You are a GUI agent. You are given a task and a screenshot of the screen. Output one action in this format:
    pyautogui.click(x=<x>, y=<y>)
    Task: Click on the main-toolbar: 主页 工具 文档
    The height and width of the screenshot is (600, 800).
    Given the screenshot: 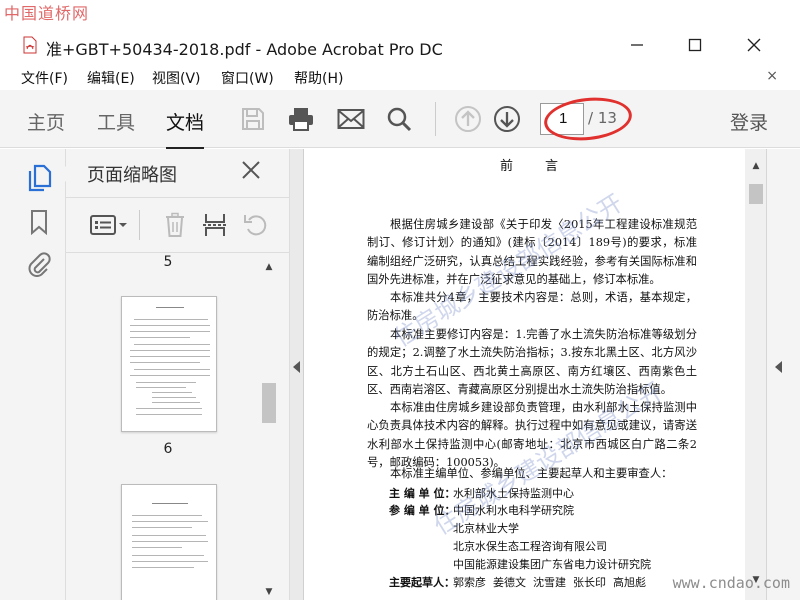 What is the action you would take?
    pyautogui.click(x=400, y=119)
    